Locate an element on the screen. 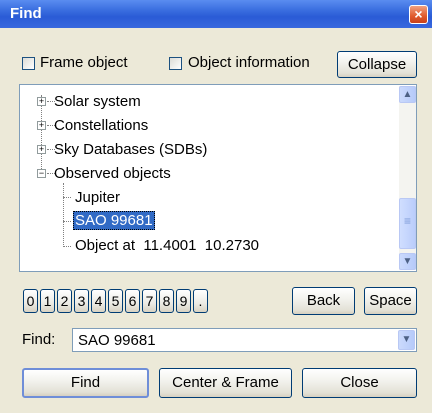 The width and height of the screenshot is (432, 413). scroll-thumb: ≡ is located at coordinates (407, 223).